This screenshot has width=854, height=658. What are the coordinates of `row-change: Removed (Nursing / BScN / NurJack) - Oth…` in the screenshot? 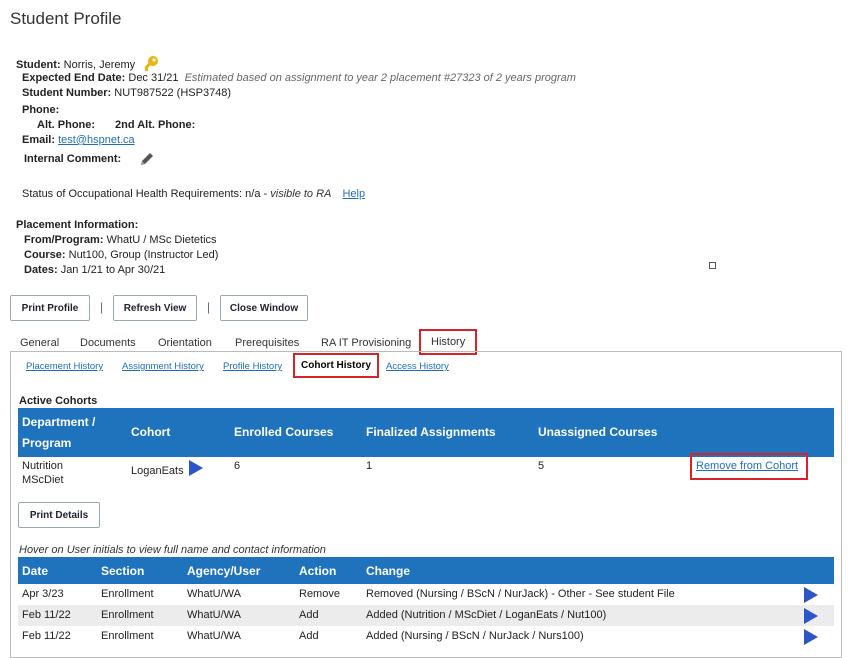 It's located at (520, 594).